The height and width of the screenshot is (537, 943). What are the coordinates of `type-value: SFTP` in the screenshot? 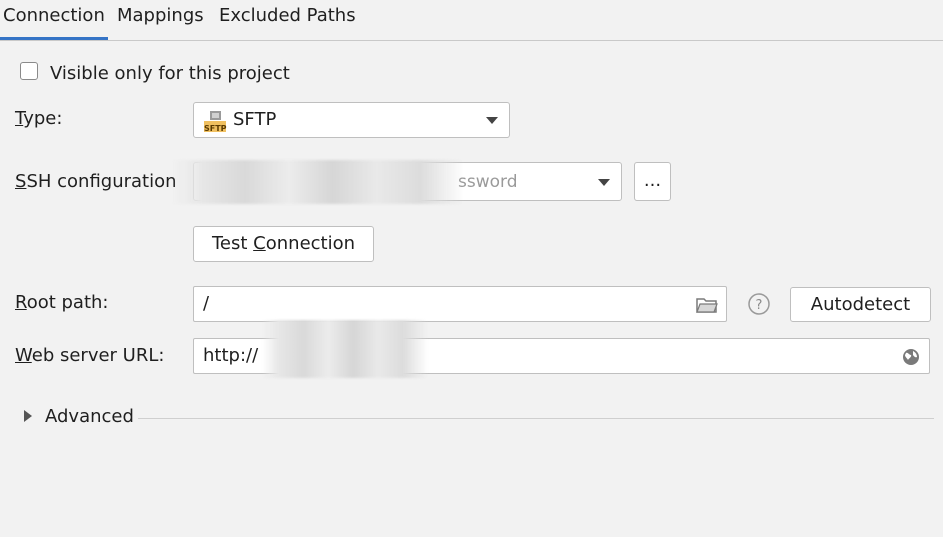 It's located at (255, 119).